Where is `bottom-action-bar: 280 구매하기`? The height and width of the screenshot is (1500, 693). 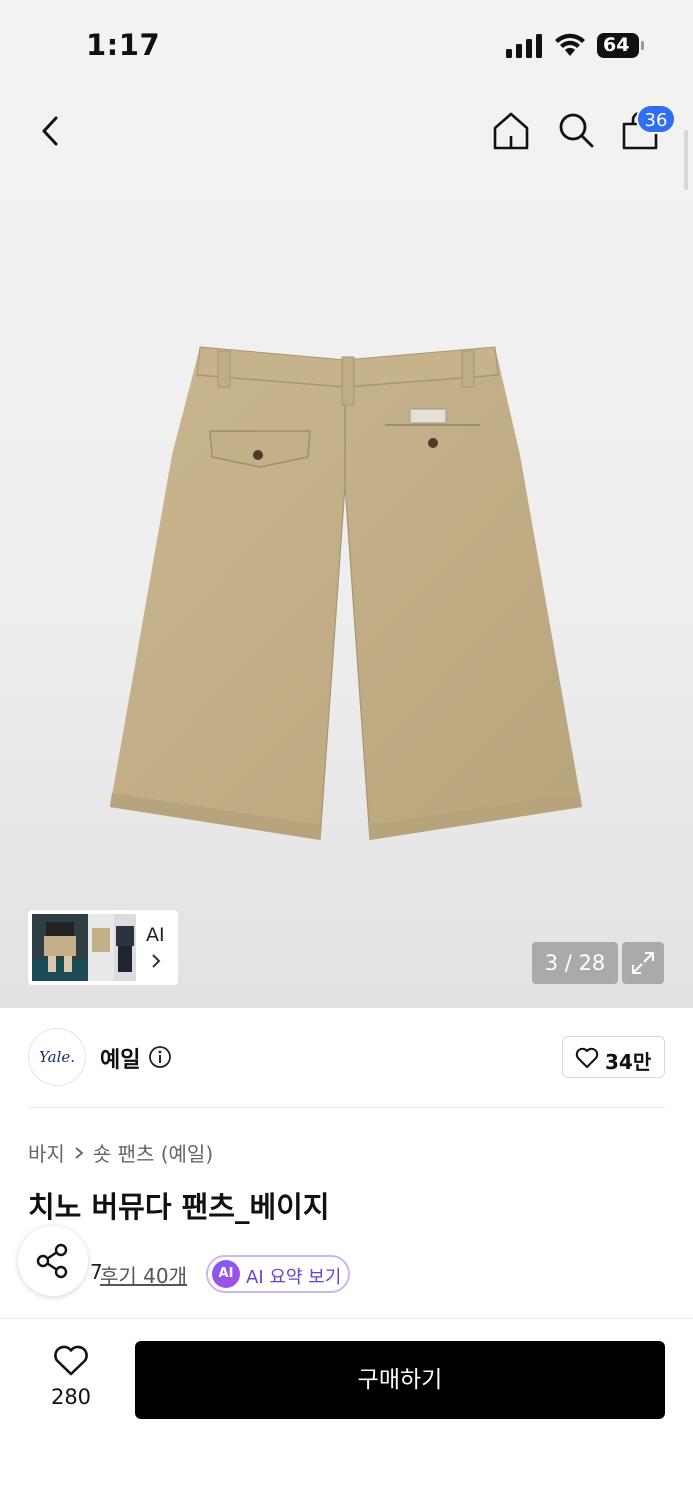
bottom-action-bar: 280 구매하기 is located at coordinates (346, 1409).